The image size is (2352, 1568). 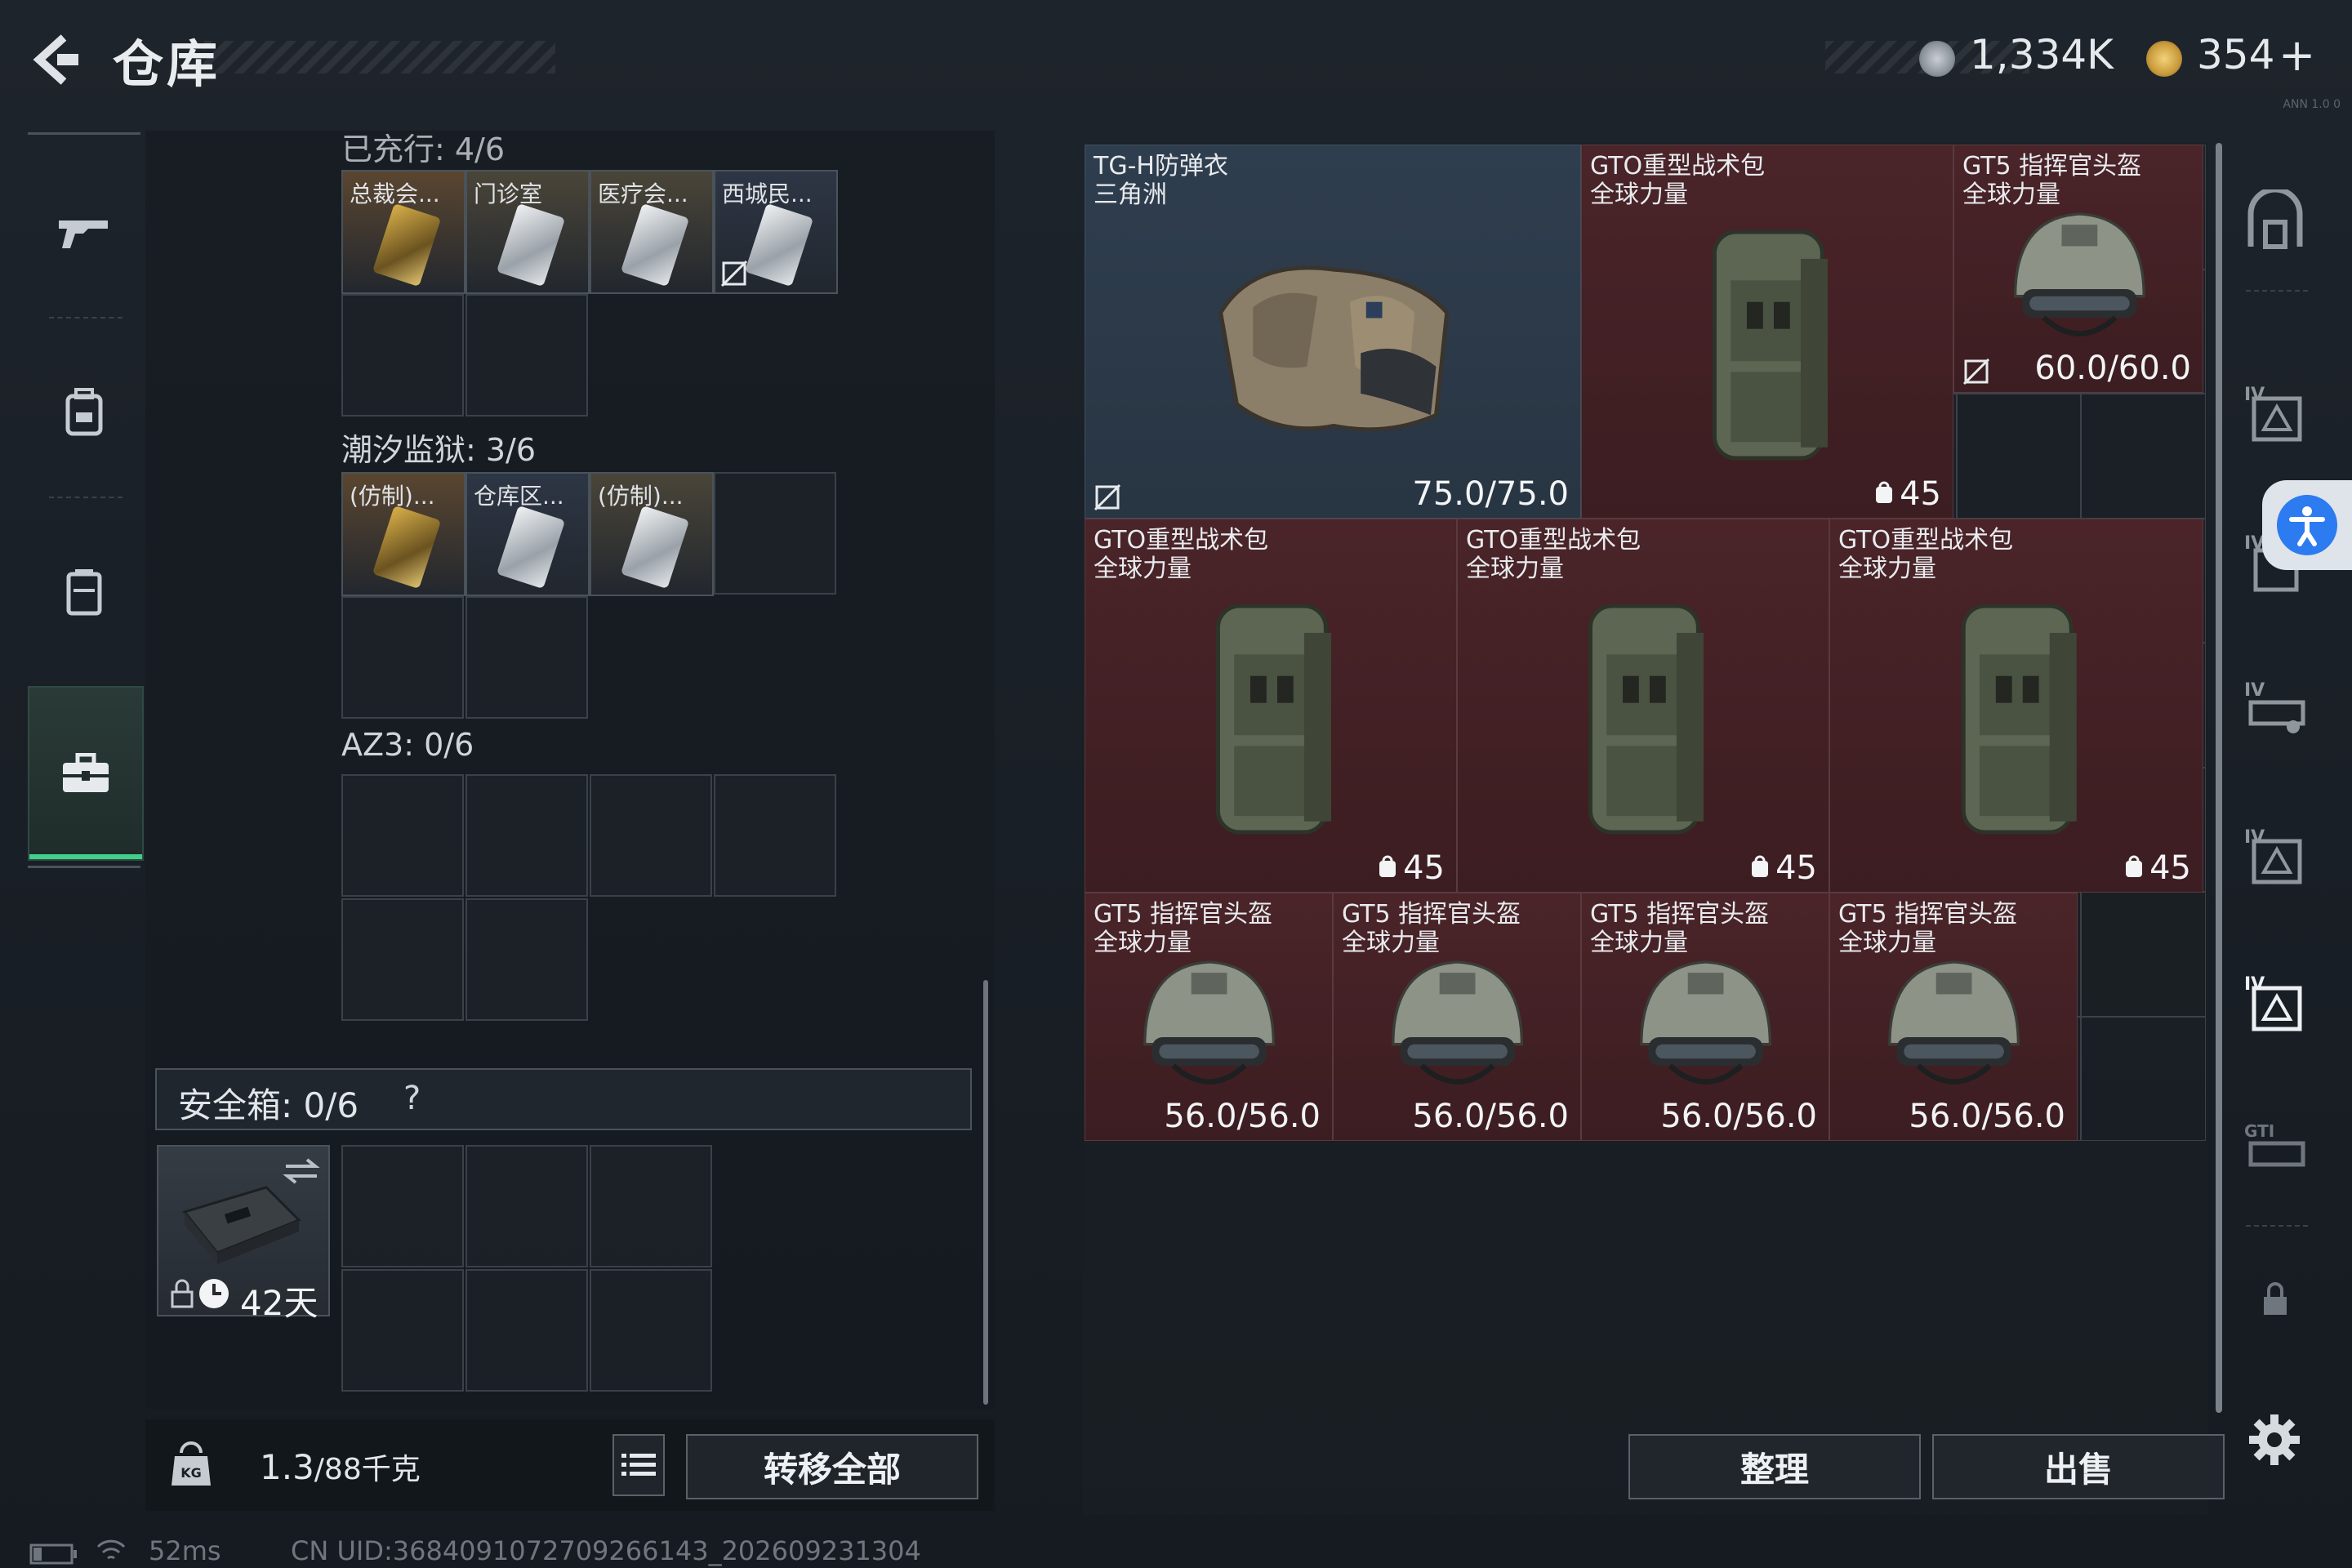 I want to click on weapon-icon, so click(x=83, y=234).